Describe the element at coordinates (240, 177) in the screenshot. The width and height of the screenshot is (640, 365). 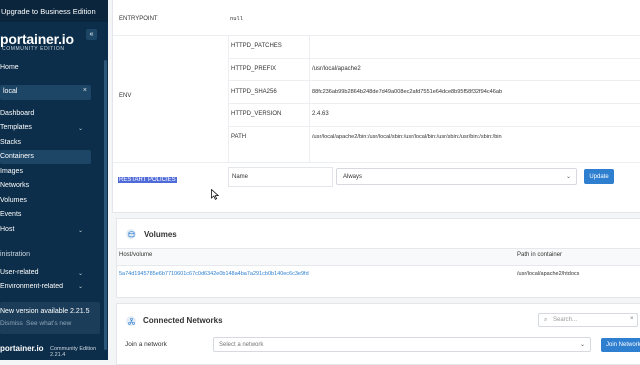
I see `restart-name-label: Name` at that location.